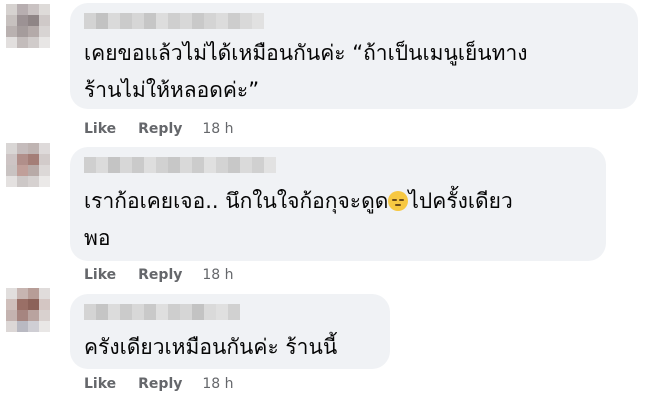 The height and width of the screenshot is (404, 650). What do you see at coordinates (172, 90) in the screenshot?
I see `comment-text-line: ร้านไม่ให้หลอดค่ะ”` at bounding box center [172, 90].